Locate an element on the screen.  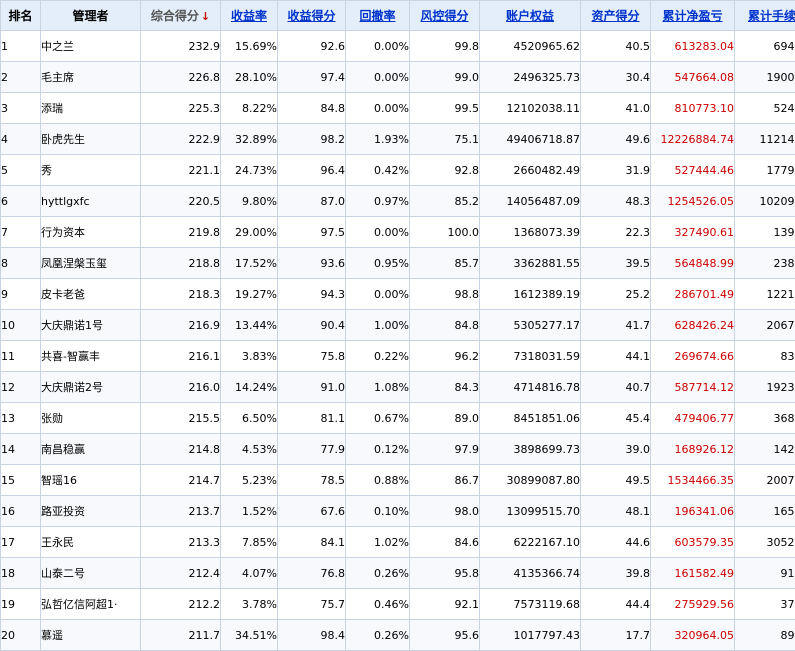
cell-rank: 20 is located at coordinates (21, 635).